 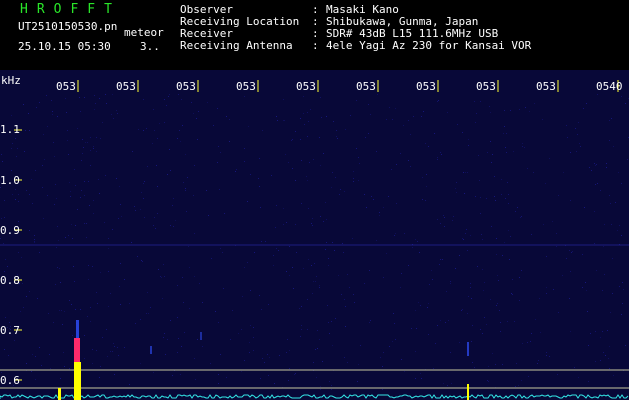 What do you see at coordinates (315, 45) in the screenshot?
I see `info-colon: :` at bounding box center [315, 45].